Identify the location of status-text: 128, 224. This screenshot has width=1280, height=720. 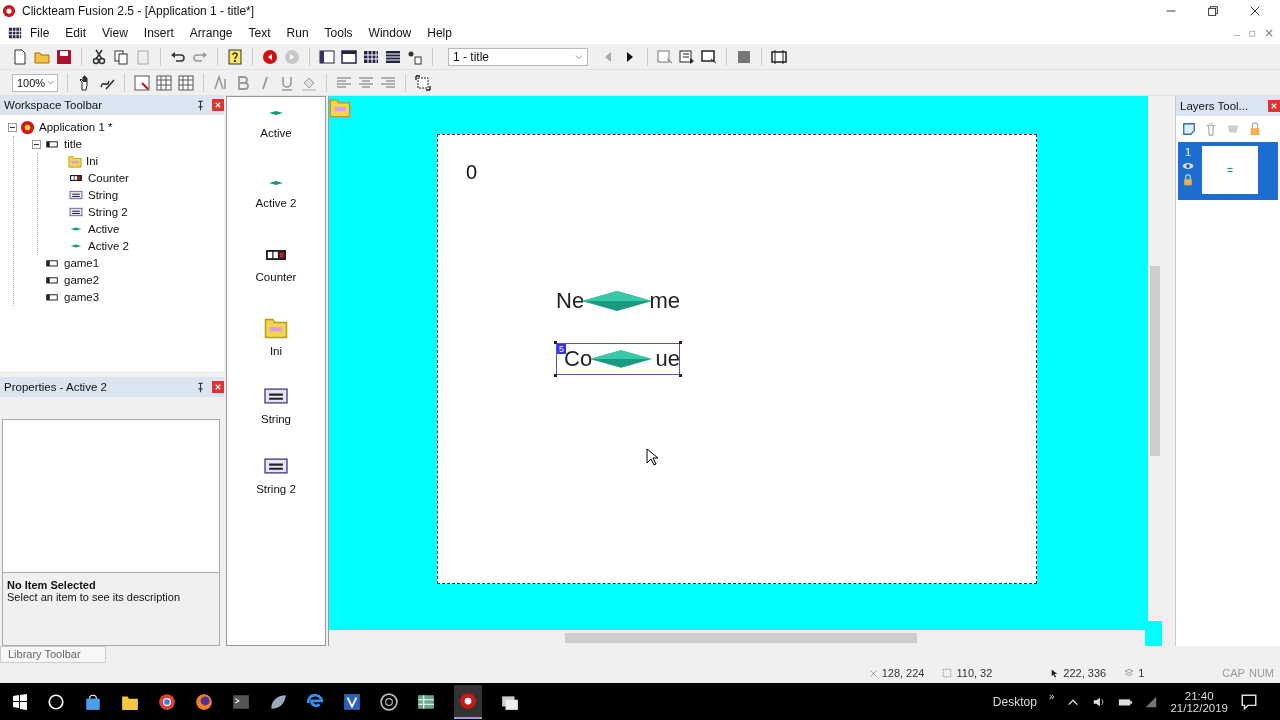
(903, 673).